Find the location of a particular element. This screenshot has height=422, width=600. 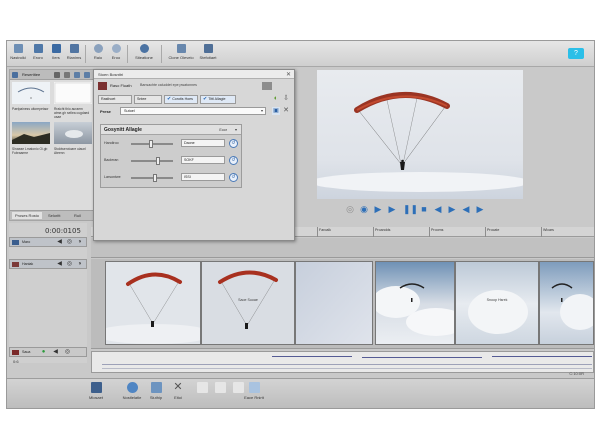

save-button: Ilers is located at coordinates (56, 54).